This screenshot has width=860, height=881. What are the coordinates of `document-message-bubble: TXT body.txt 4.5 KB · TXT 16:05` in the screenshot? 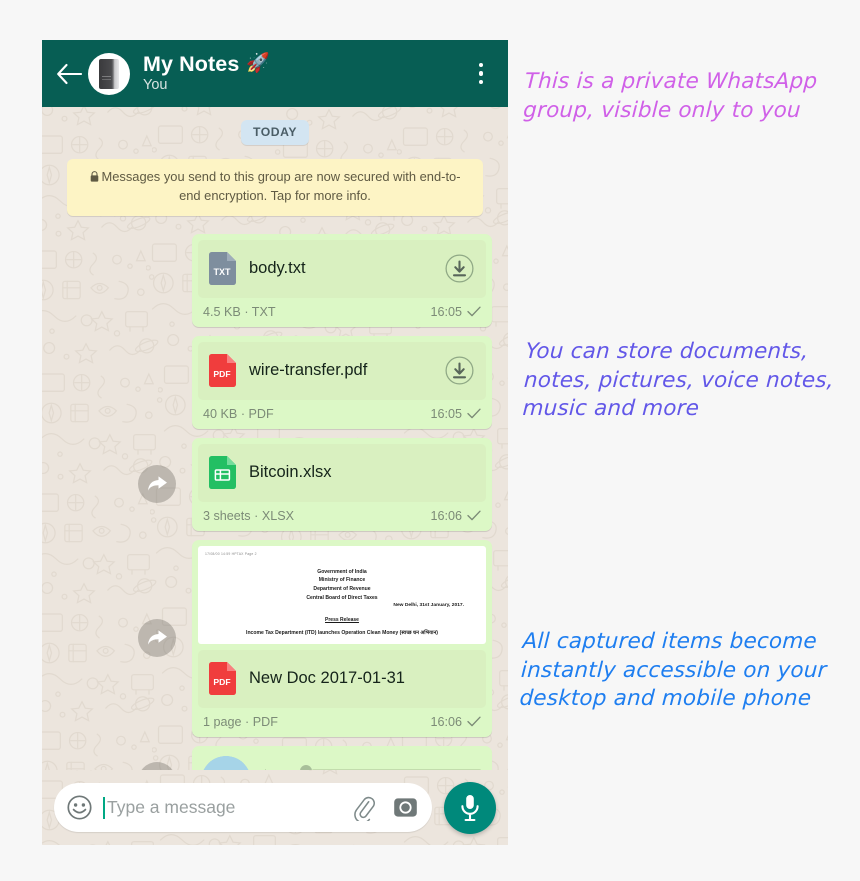 It's located at (342, 280).